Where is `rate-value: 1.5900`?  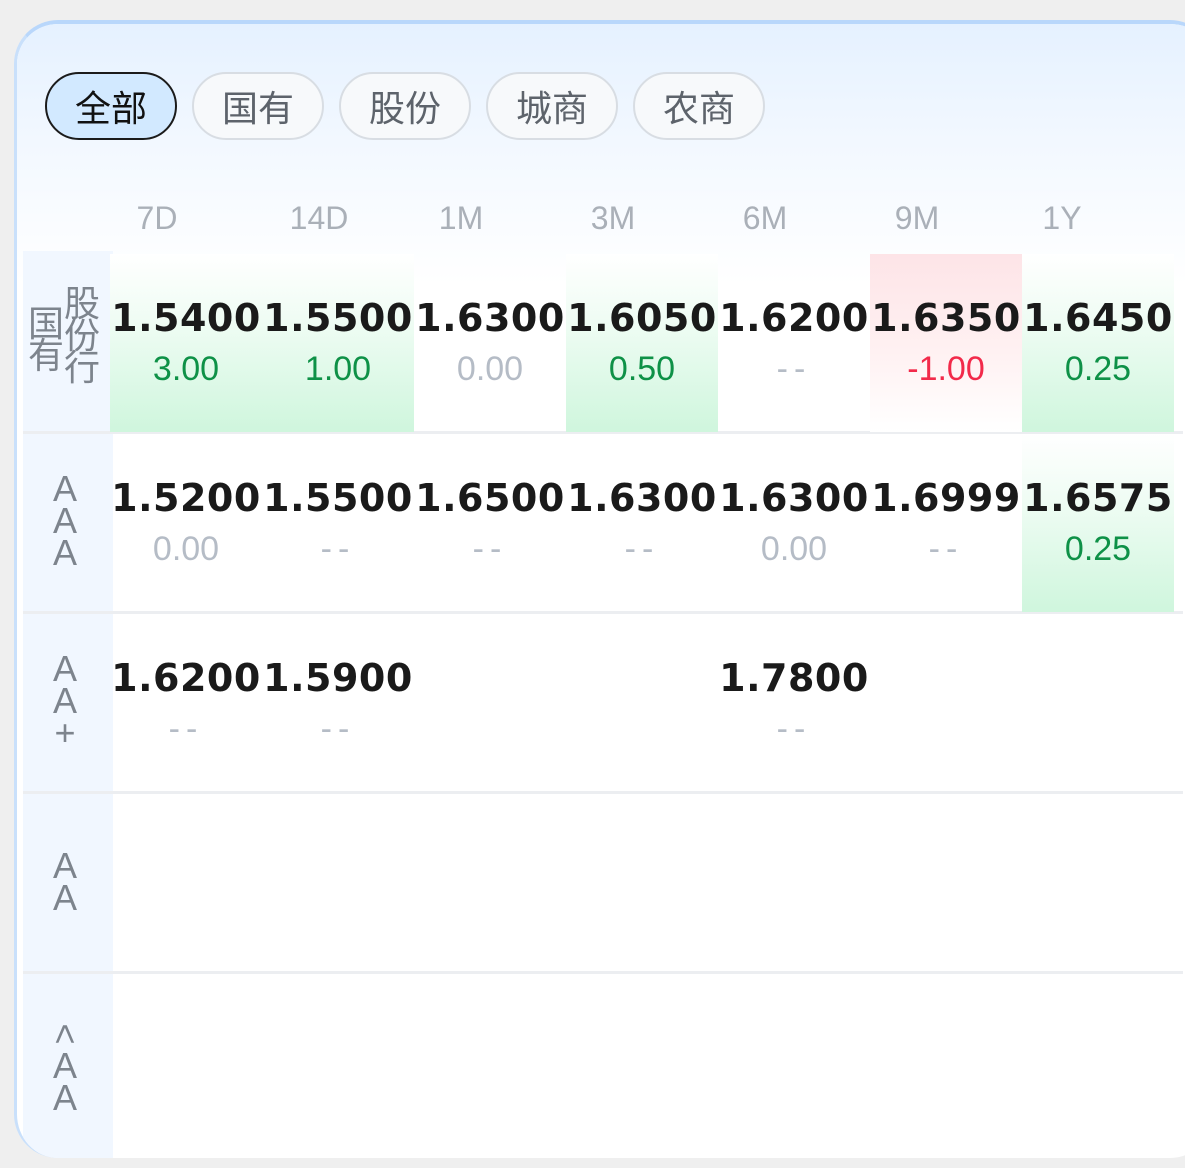
rate-value: 1.5900 is located at coordinates (338, 678).